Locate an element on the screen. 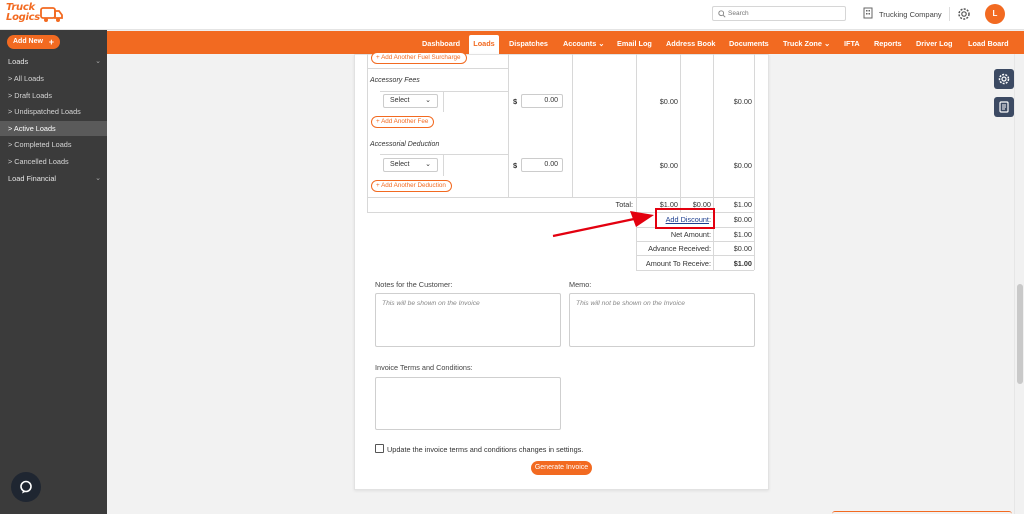  sidebar-section-load-financial: Load Financial ⌄ is located at coordinates (53, 179).